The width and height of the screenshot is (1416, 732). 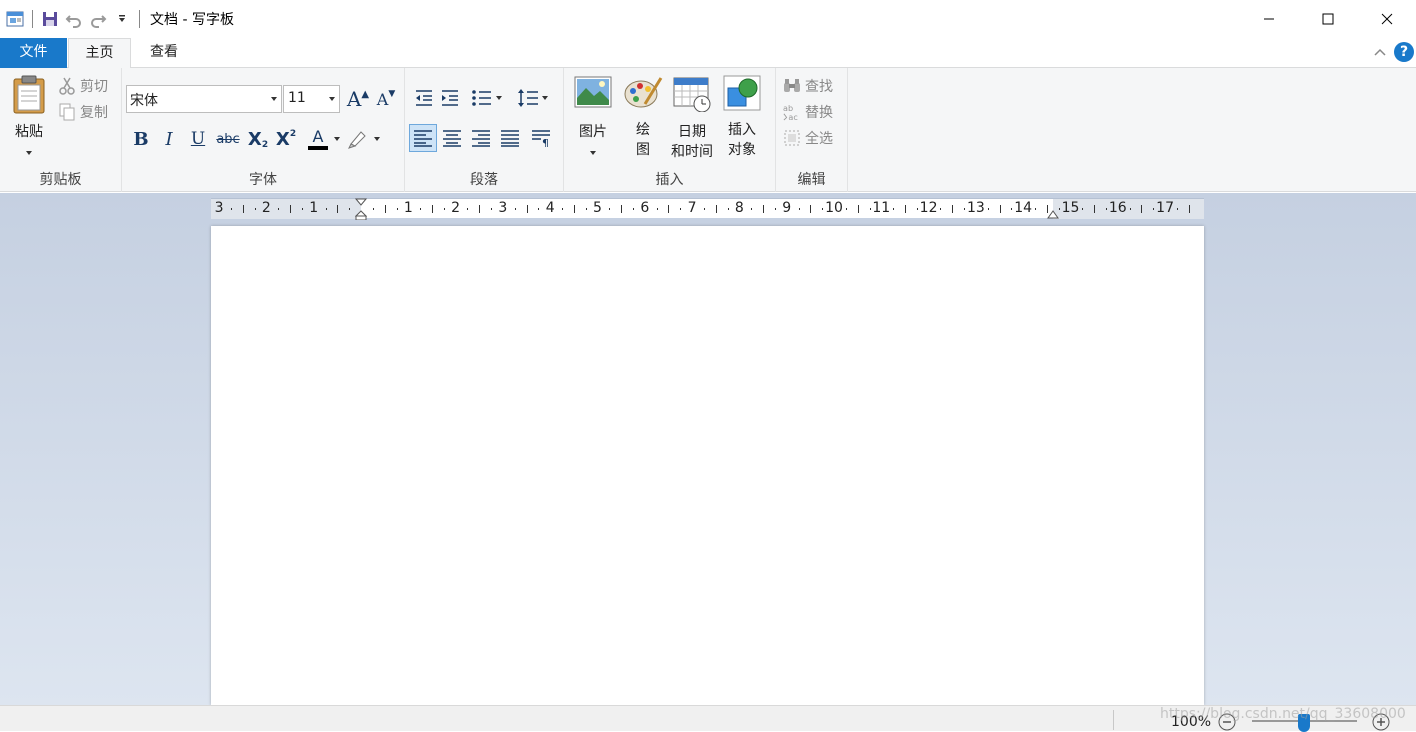 I want to click on text-color-button: A, so click(x=324, y=139).